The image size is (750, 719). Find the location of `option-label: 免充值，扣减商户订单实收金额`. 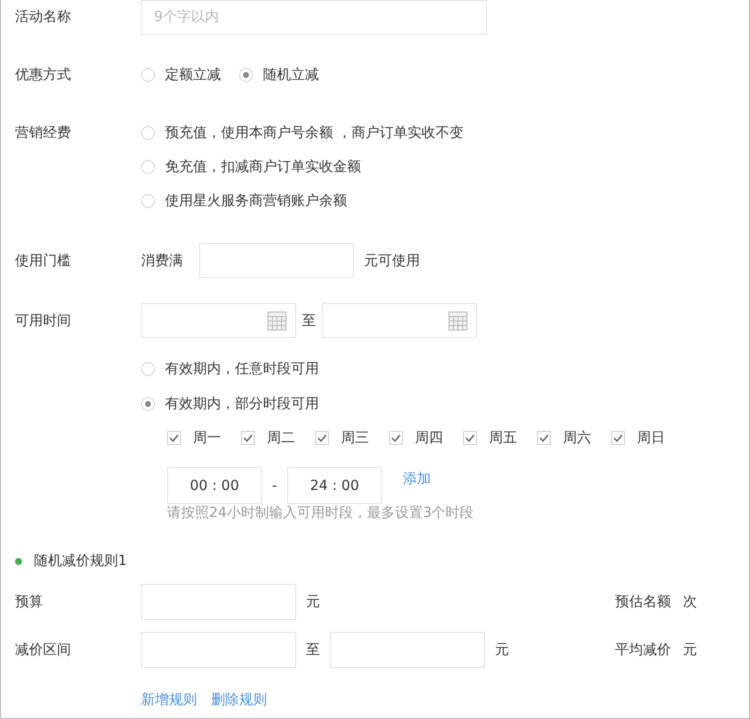

option-label: 免充值，扣减商户订单实收金额 is located at coordinates (263, 167).